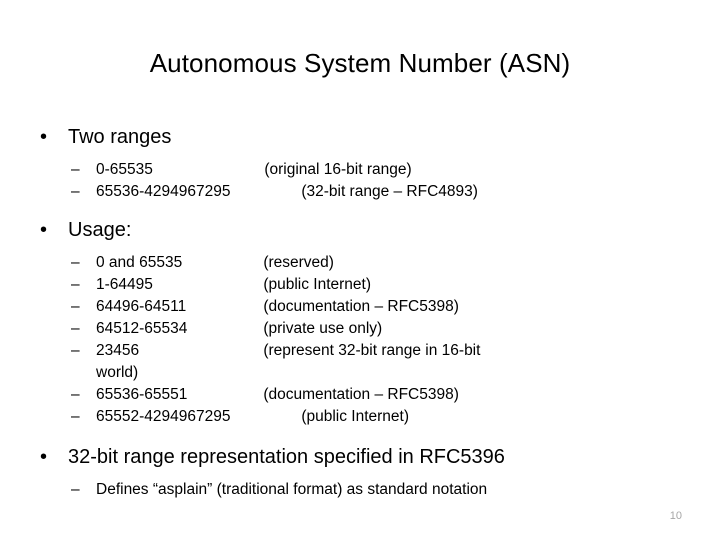  I want to click on list-item: – 1-64495 (public Internet), so click(360, 285).